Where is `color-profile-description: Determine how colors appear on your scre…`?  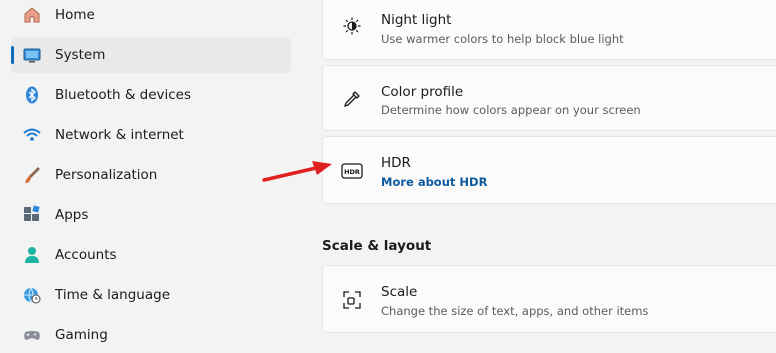
color-profile-description: Determine how colors appear on your scre… is located at coordinates (511, 110).